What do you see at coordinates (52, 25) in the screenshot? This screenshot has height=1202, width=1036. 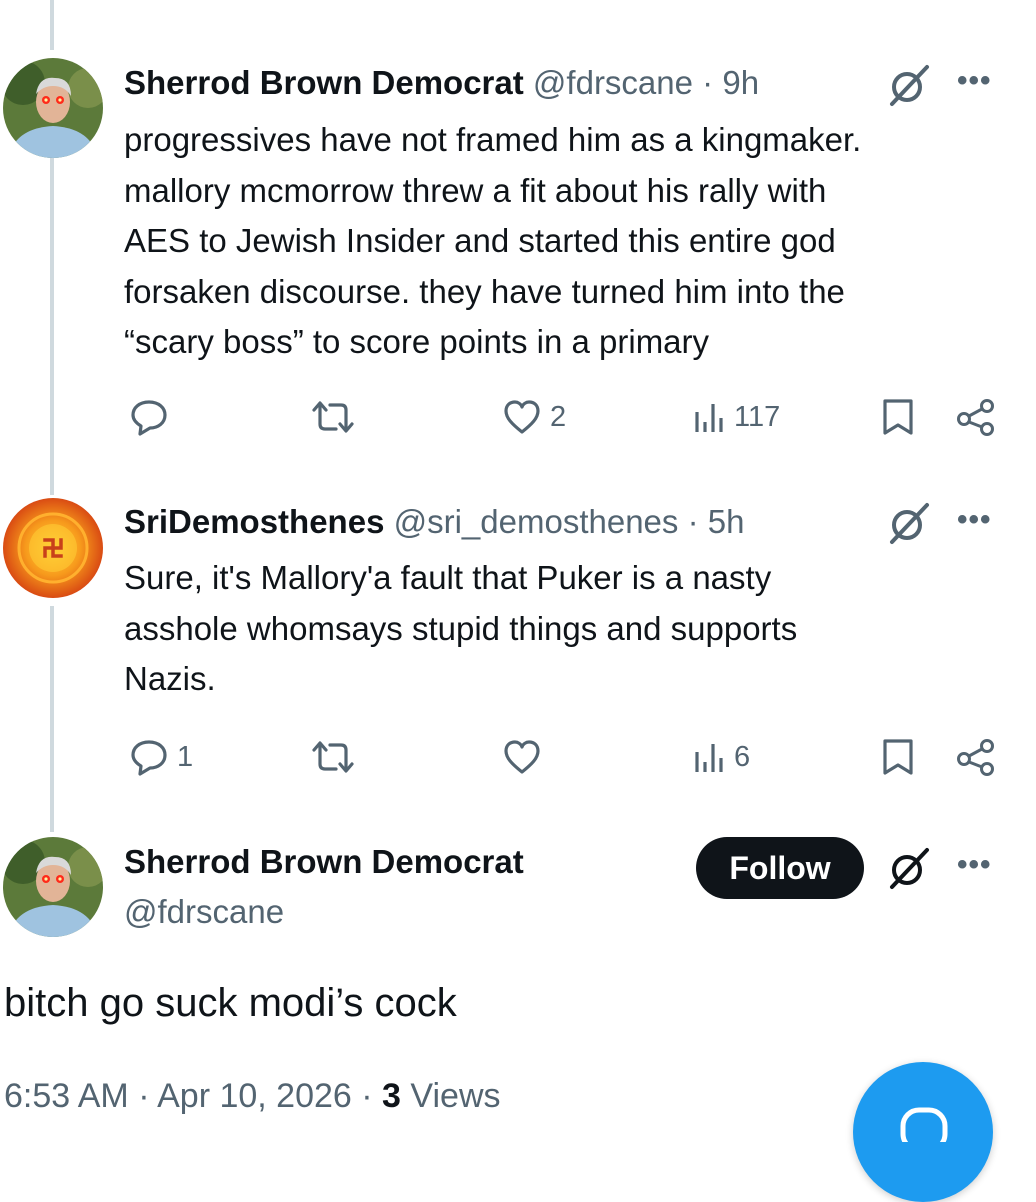 I see `thread-line-top` at bounding box center [52, 25].